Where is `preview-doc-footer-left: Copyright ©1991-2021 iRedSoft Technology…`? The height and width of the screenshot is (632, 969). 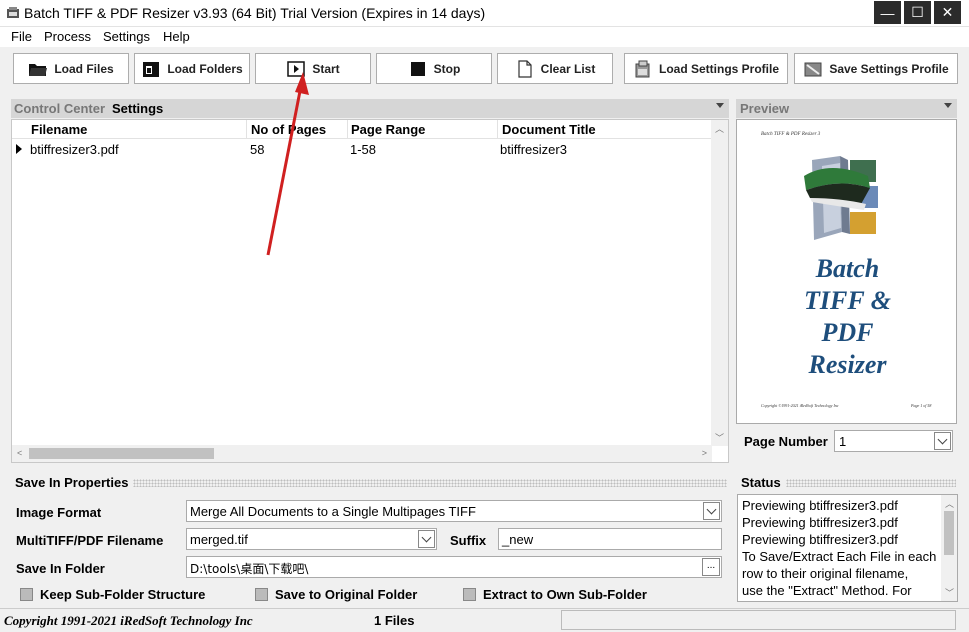
preview-doc-footer-left: Copyright ©1991-2021 iRedSoft Technology… is located at coordinates (800, 405).